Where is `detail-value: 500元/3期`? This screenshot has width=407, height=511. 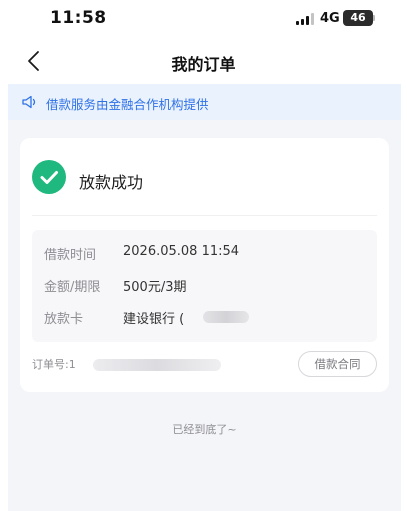 detail-value: 500元/3期 is located at coordinates (155, 287).